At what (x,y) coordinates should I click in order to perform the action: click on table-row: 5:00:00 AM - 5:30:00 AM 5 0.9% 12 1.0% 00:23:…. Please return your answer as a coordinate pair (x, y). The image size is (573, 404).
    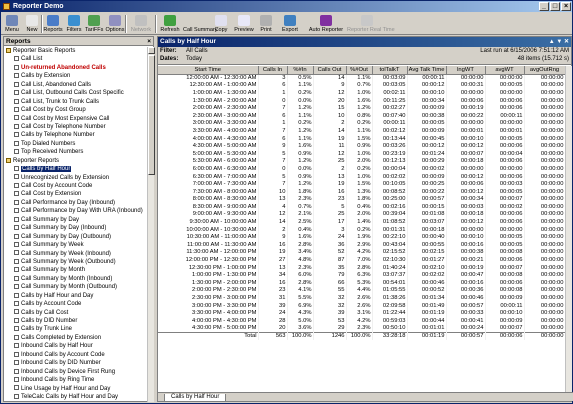
    Looking at the image, I should click on (361, 153).